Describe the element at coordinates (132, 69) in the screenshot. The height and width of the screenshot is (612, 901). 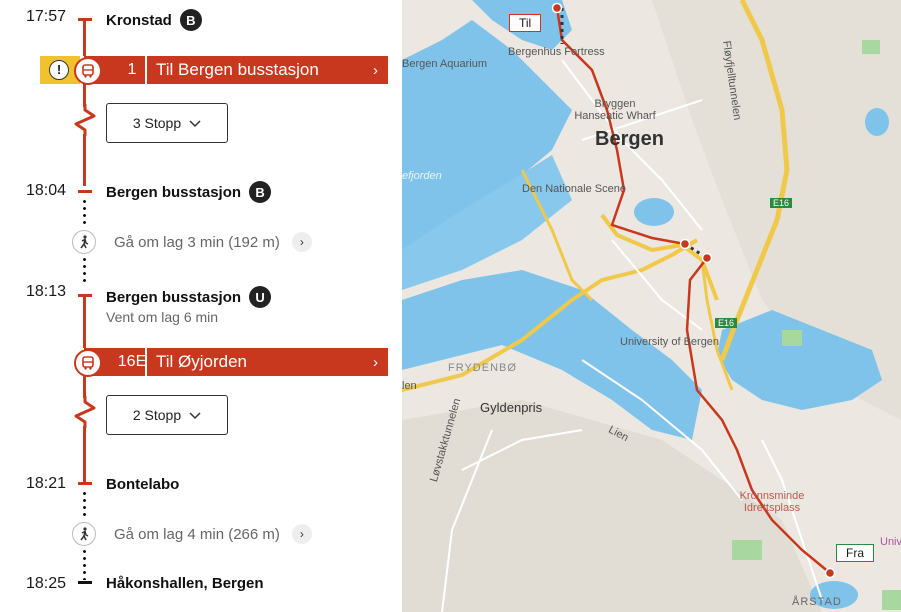
I see `route-number: 1` at that location.